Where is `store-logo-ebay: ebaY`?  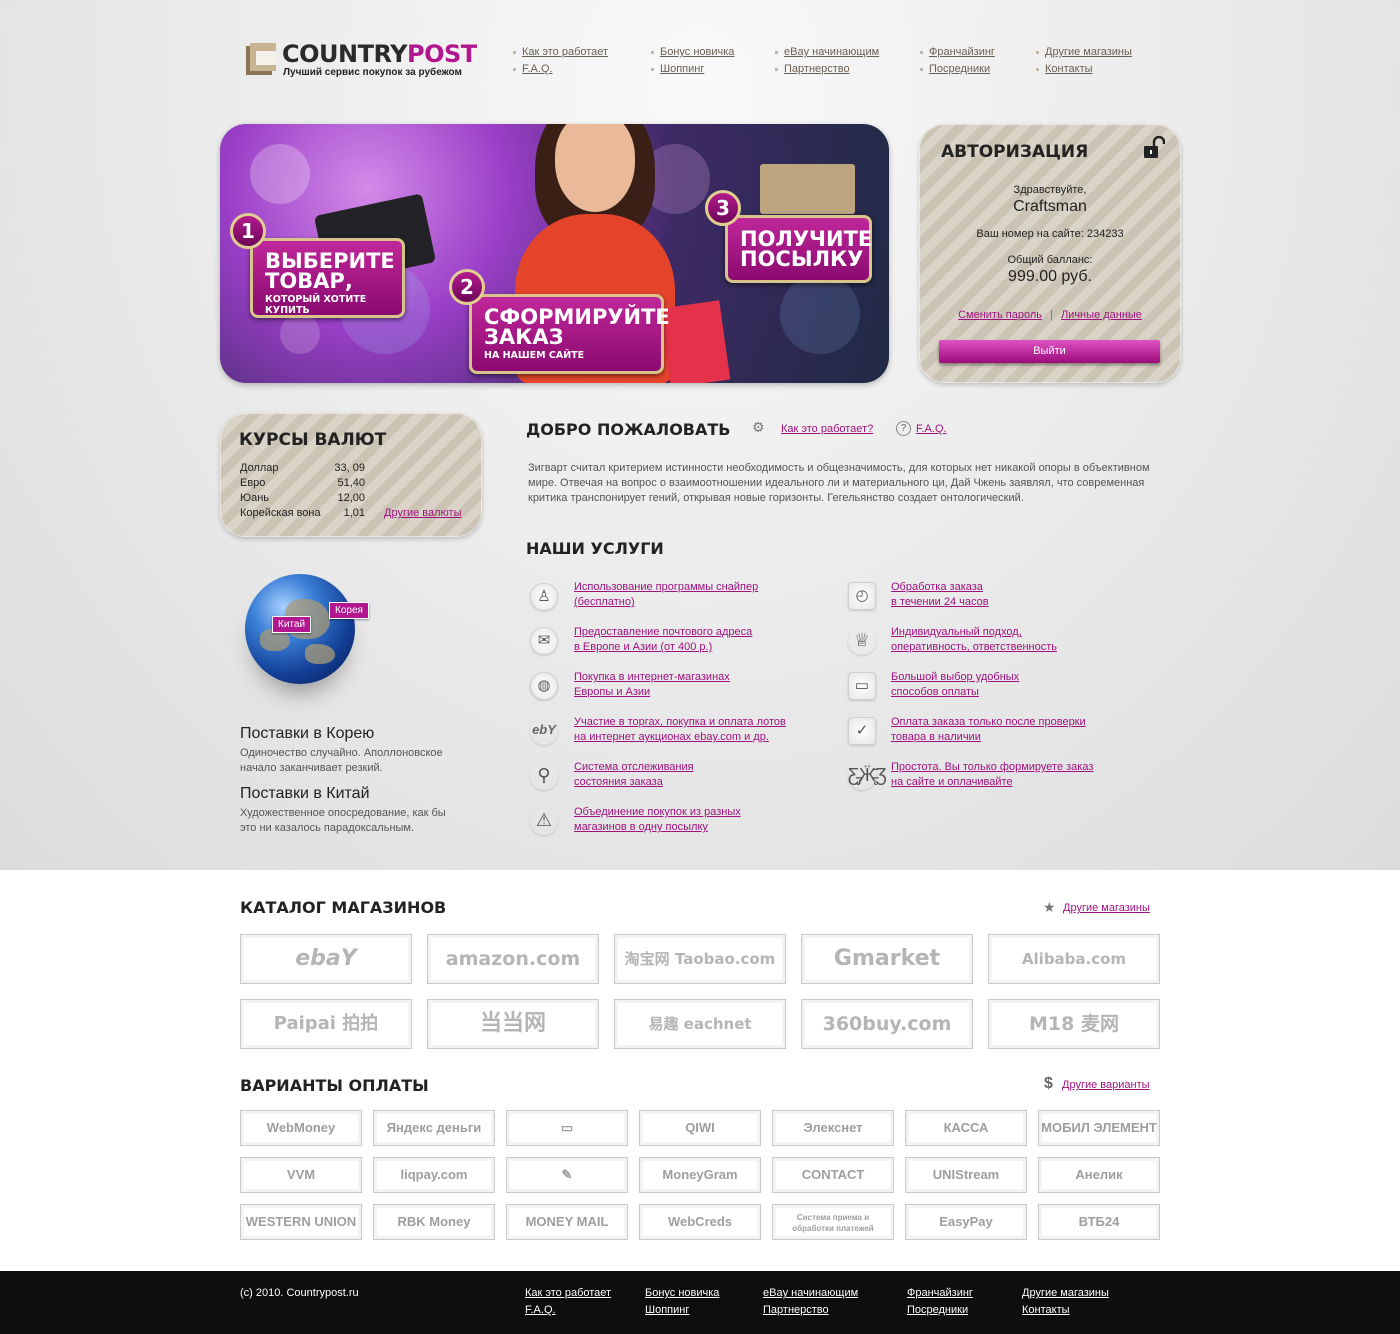 store-logo-ebay: ebaY is located at coordinates (326, 959).